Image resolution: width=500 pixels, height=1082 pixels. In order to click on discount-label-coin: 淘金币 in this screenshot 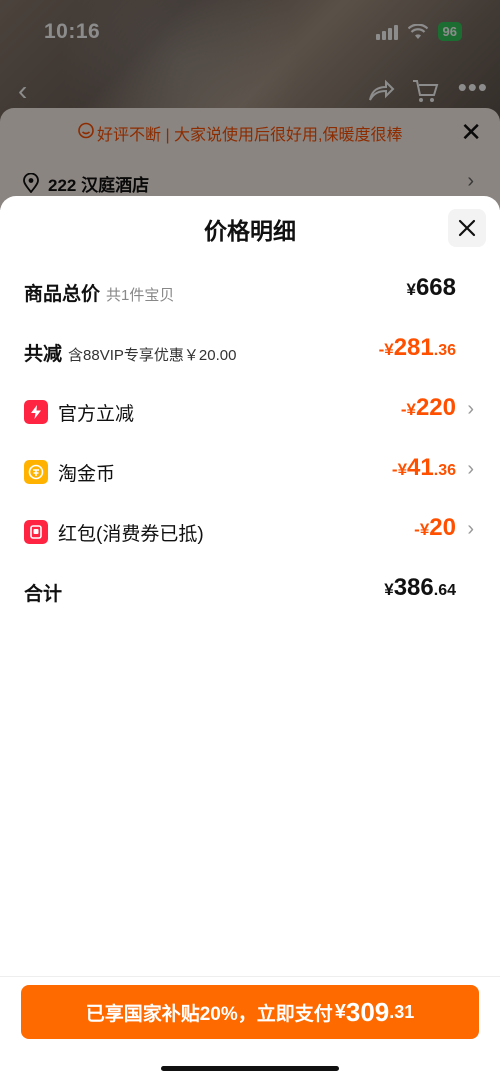, I will do `click(87, 474)`.